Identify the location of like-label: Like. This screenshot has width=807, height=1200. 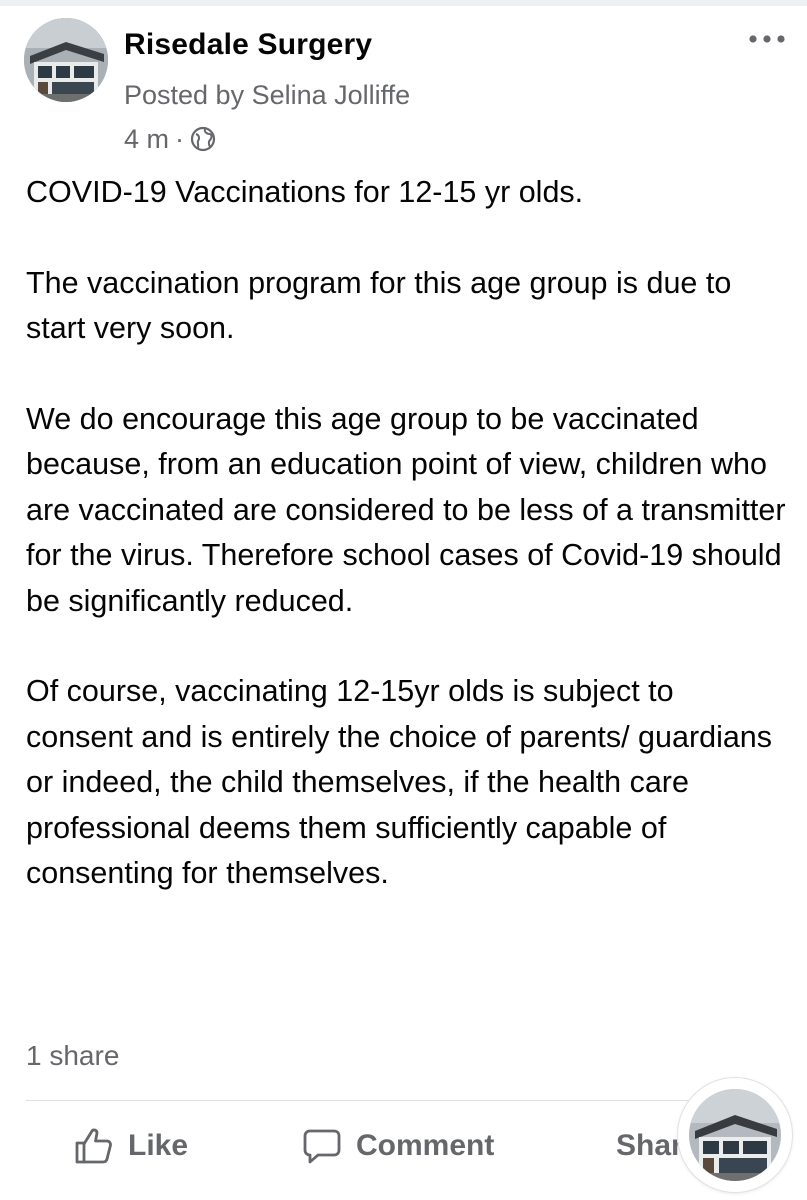
(158, 1145).